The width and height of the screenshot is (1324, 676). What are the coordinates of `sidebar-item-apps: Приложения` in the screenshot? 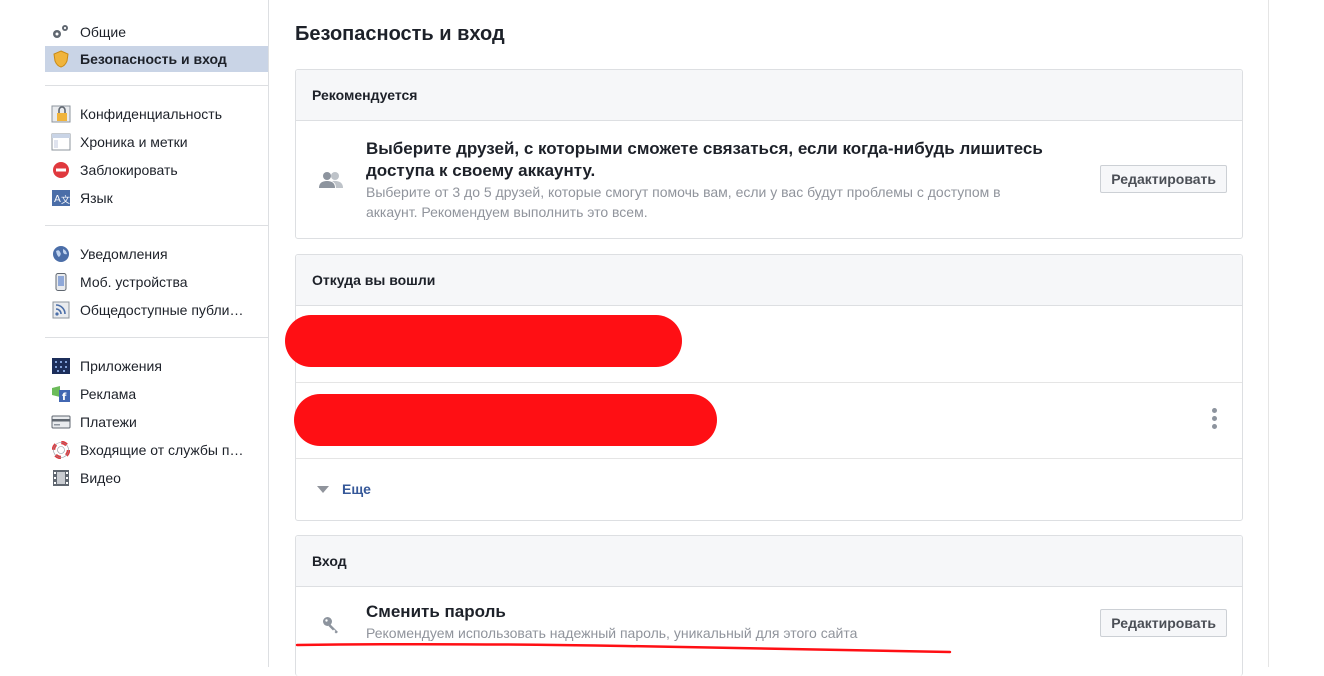 It's located at (156, 366).